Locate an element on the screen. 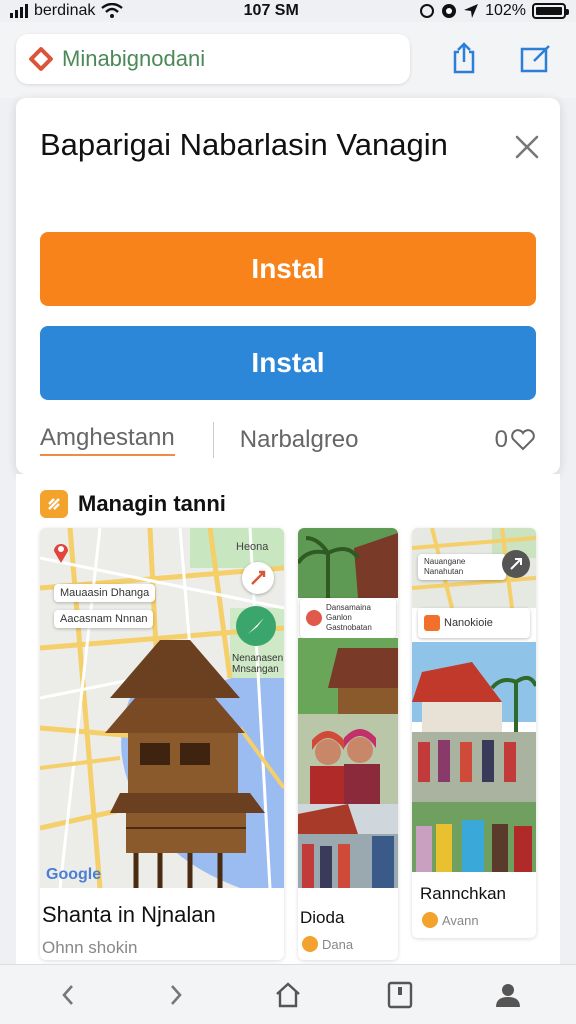  link-right: Narbalgreo is located at coordinates (299, 440).